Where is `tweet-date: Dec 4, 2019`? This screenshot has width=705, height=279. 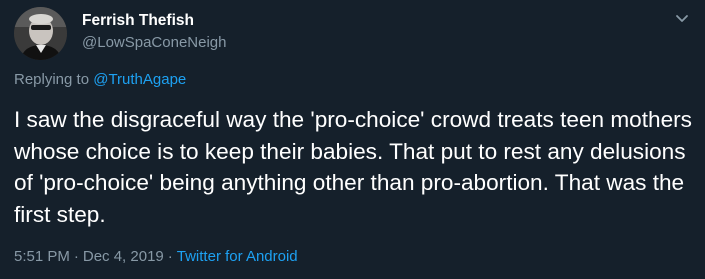
tweet-date: Dec 4, 2019 is located at coordinates (123, 256).